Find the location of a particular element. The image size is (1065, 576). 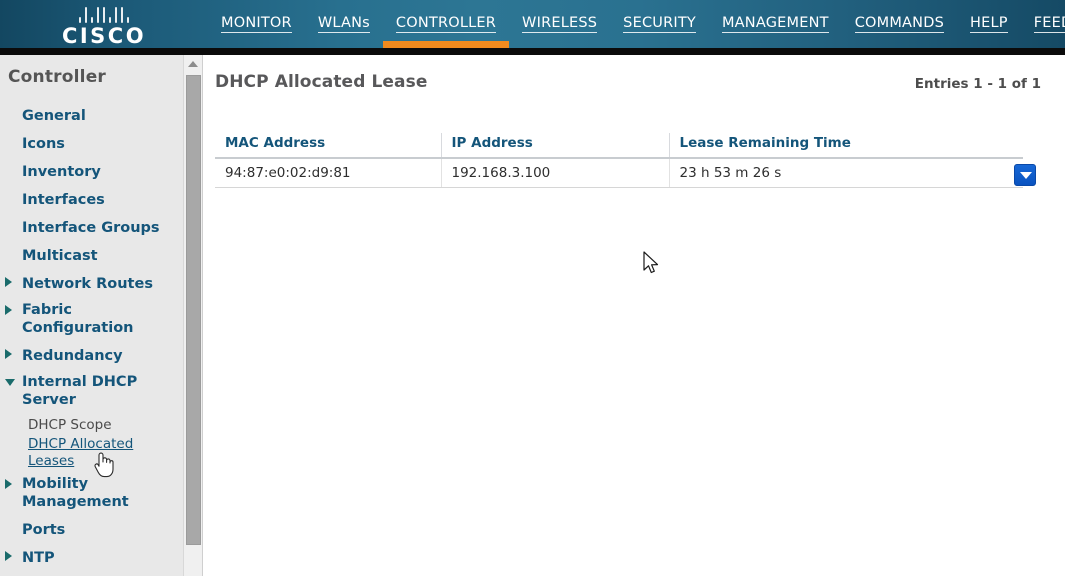

nav-item-label: MONITOR is located at coordinates (256, 24).